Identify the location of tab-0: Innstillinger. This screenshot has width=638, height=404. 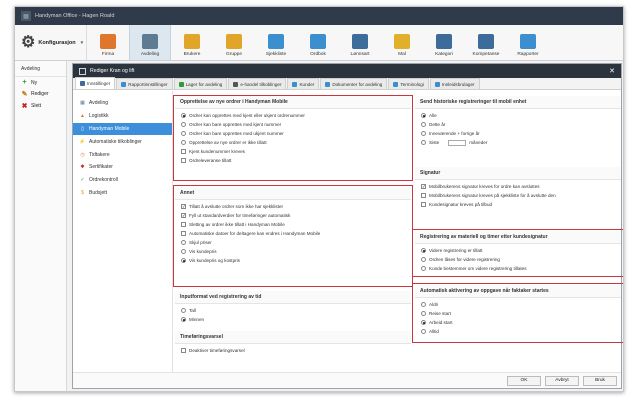
(95, 83).